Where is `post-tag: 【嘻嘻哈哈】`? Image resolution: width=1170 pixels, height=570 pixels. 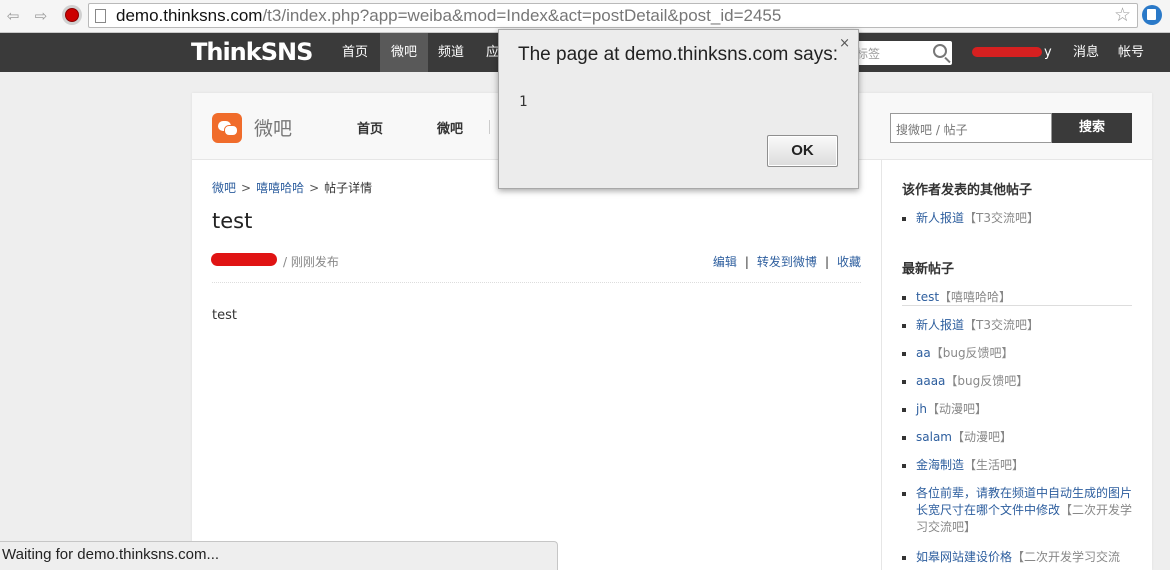
post-tag: 【嘻嘻哈哈】 is located at coordinates (975, 297).